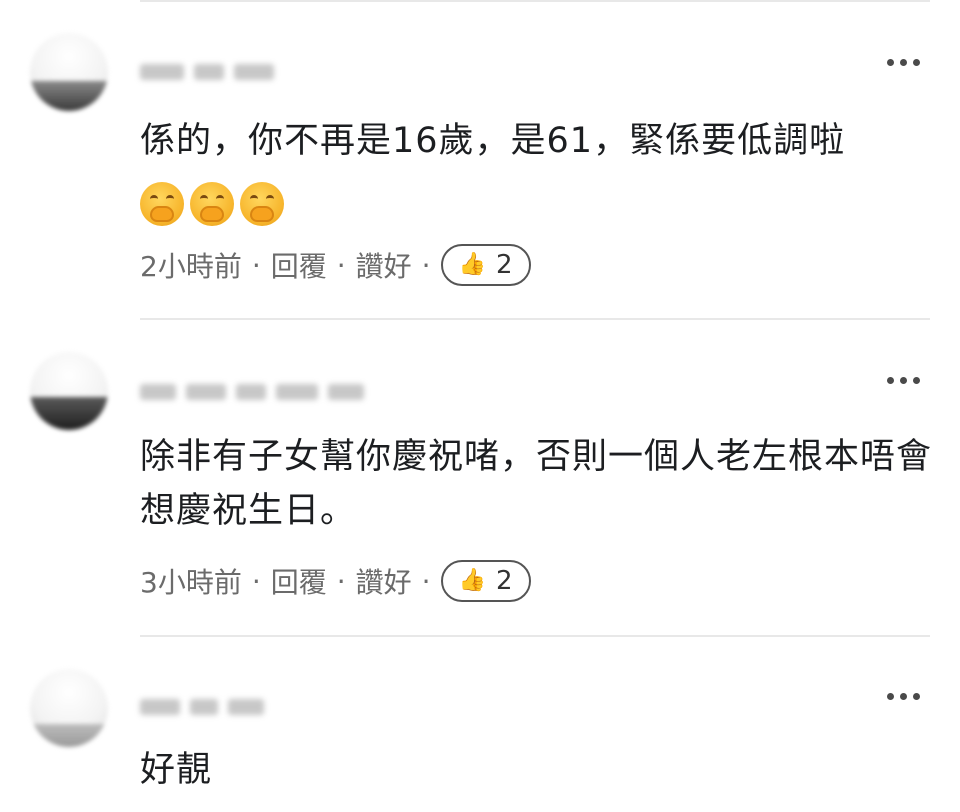 The width and height of the screenshot is (960, 812). Describe the element at coordinates (493, 141) in the screenshot. I see `comment-text: 係的，你不再是16歲，是61，緊係要低調啦` at that location.